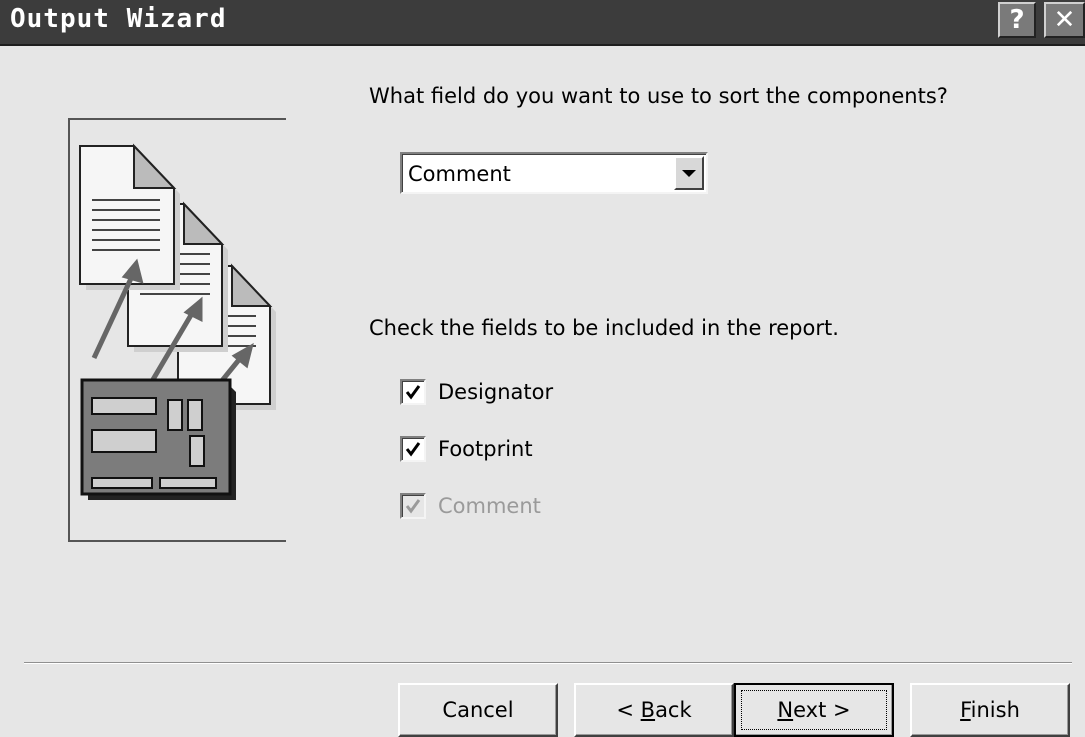  I want to click on help-icon: ?, so click(1017, 20).